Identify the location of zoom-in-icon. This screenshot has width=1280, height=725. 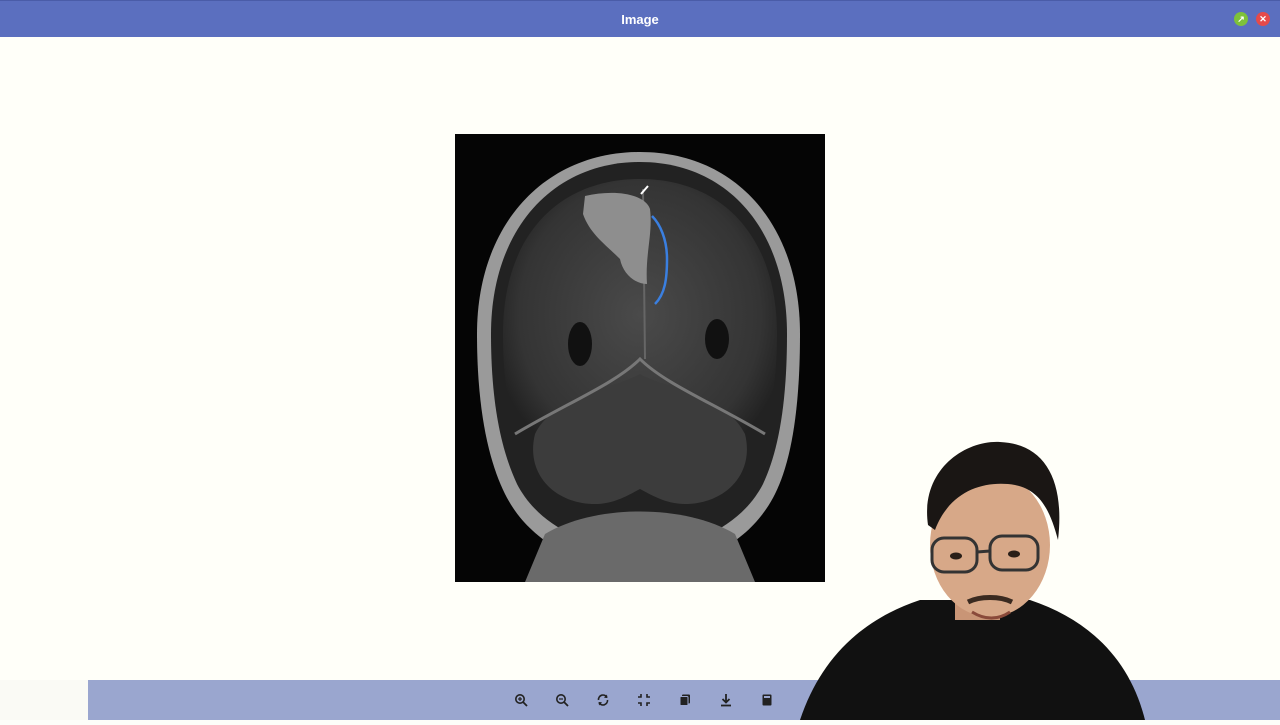
(521, 700).